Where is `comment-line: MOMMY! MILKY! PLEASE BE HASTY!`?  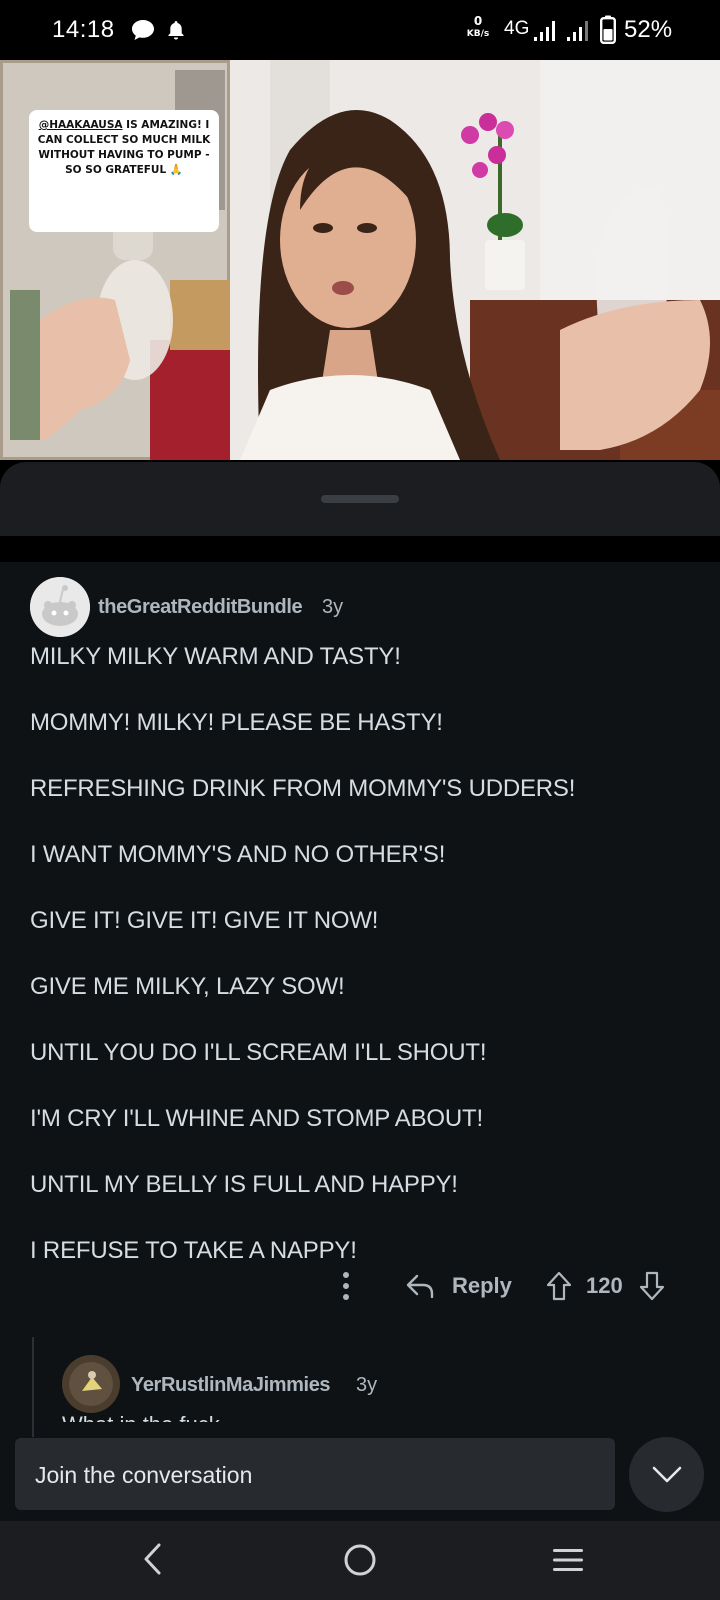 comment-line: MOMMY! MILKY! PLEASE BE HASTY! is located at coordinates (236, 722).